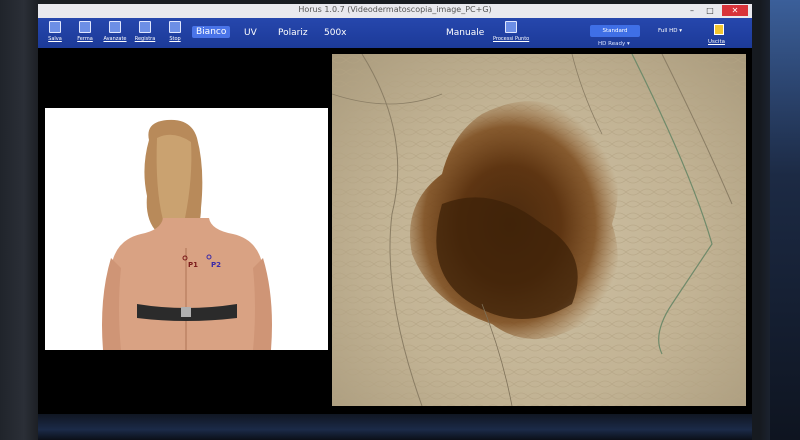  What do you see at coordinates (735, 10) in the screenshot?
I see `close-button: ✕` at bounding box center [735, 10].